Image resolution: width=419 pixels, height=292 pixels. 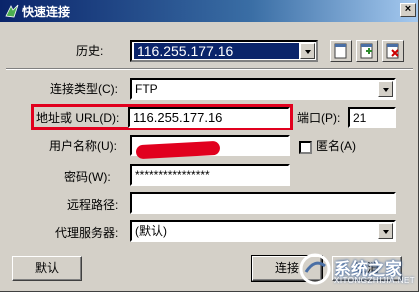 I want to click on redaction-mark, so click(x=178, y=150).